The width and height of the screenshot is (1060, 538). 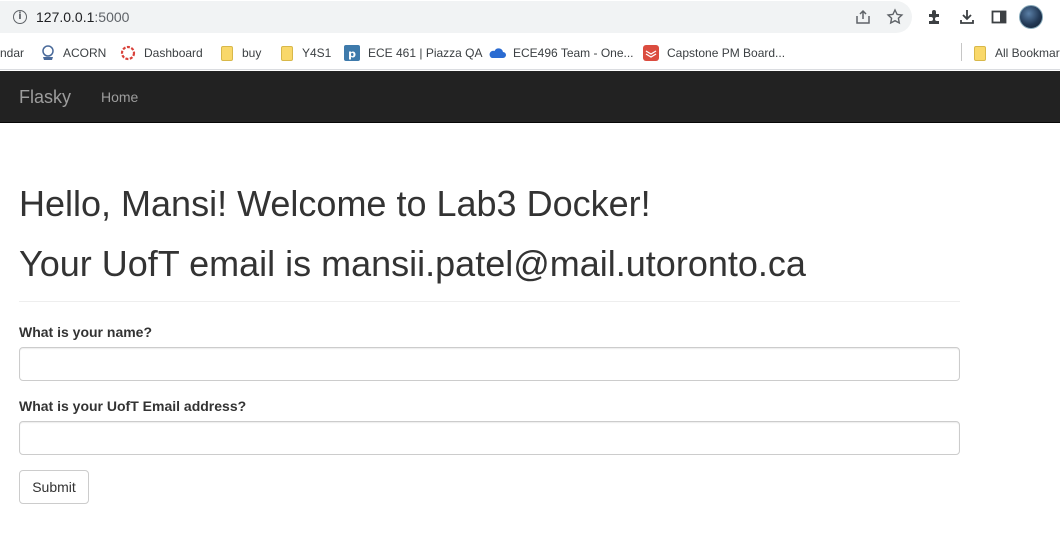 I want to click on name-input, so click(x=489, y=364).